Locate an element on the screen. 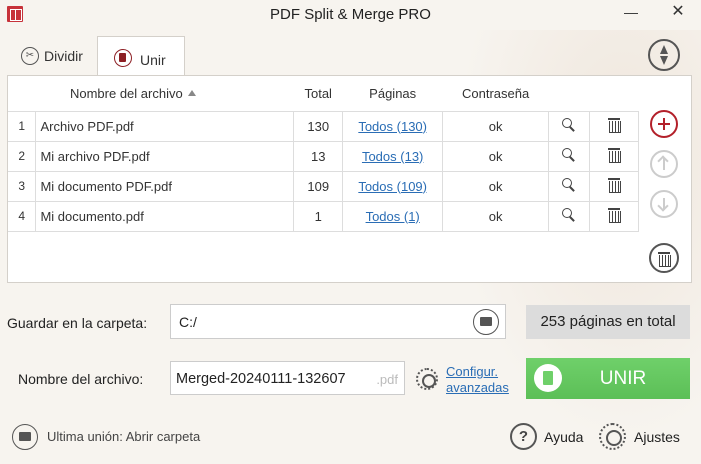 Image resolution: width=701 pixels, height=464 pixels. pages-link: Todos (1) is located at coordinates (393, 216).